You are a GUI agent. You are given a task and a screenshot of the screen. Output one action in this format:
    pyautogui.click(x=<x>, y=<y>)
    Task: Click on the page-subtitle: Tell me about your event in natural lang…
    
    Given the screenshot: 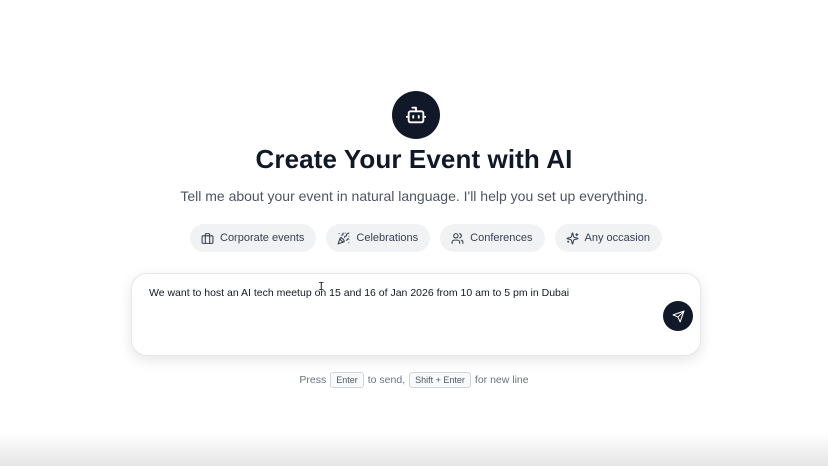 What is the action you would take?
    pyautogui.click(x=414, y=196)
    